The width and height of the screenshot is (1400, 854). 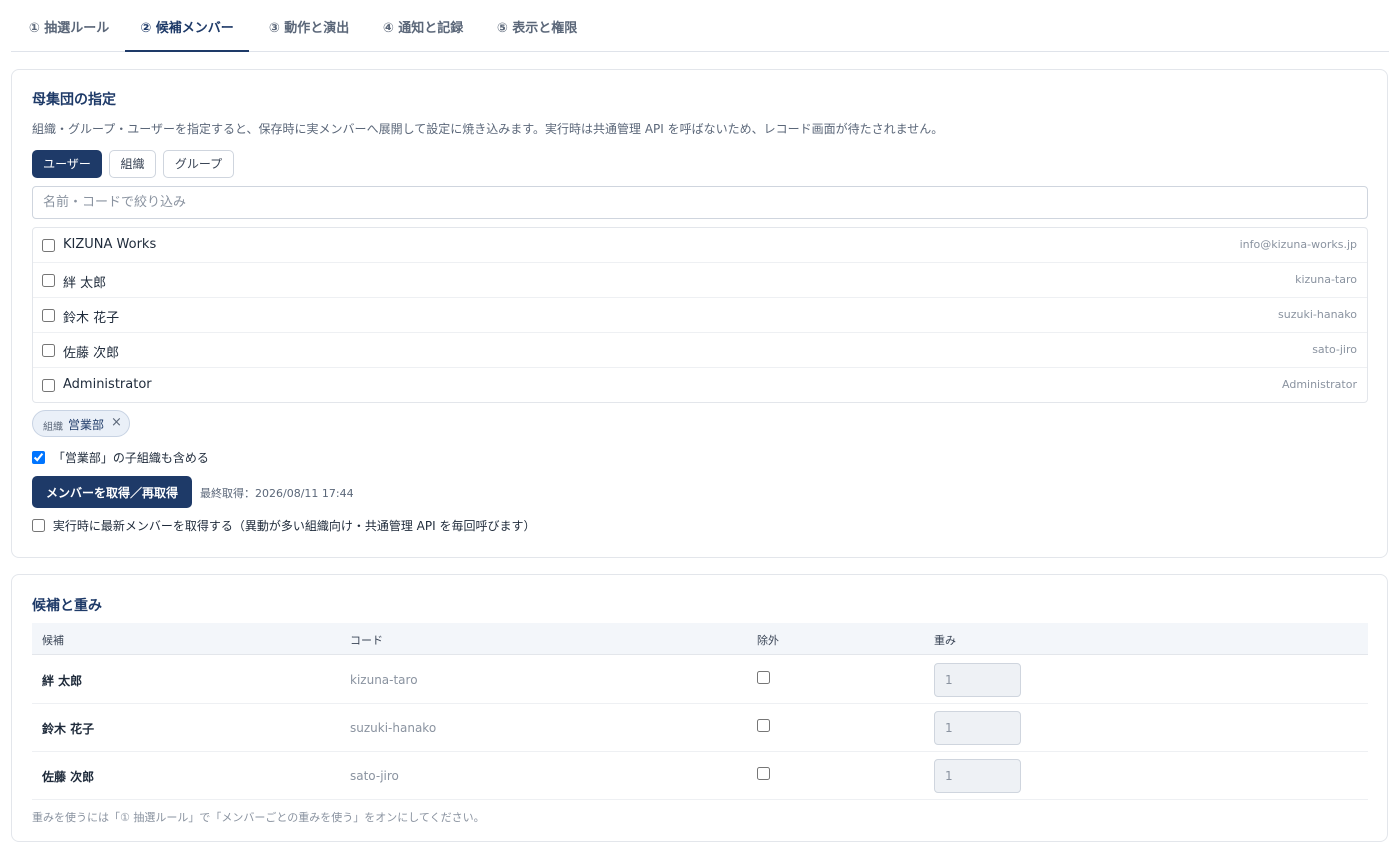 What do you see at coordinates (69, 26) in the screenshot?
I see `tab-lottery-rules: ① 抽選ルール` at bounding box center [69, 26].